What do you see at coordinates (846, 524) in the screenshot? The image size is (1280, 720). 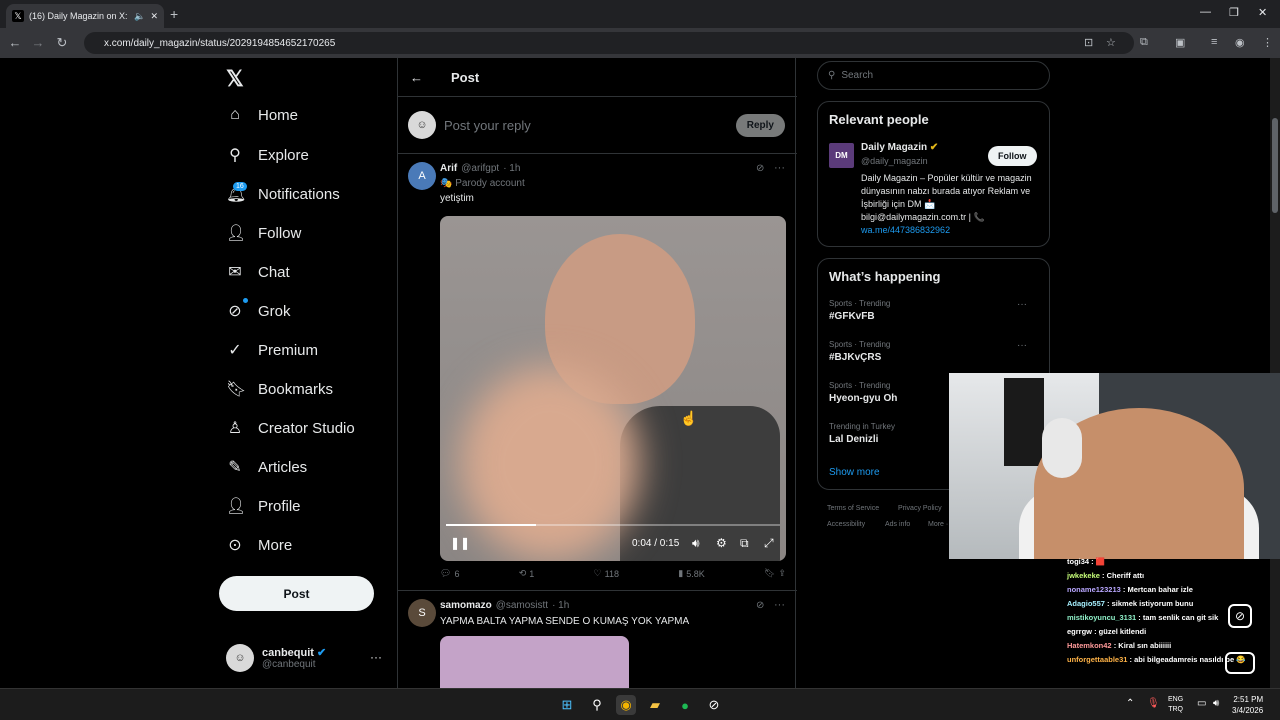 I see `footer-accessibility: Accessibility` at bounding box center [846, 524].